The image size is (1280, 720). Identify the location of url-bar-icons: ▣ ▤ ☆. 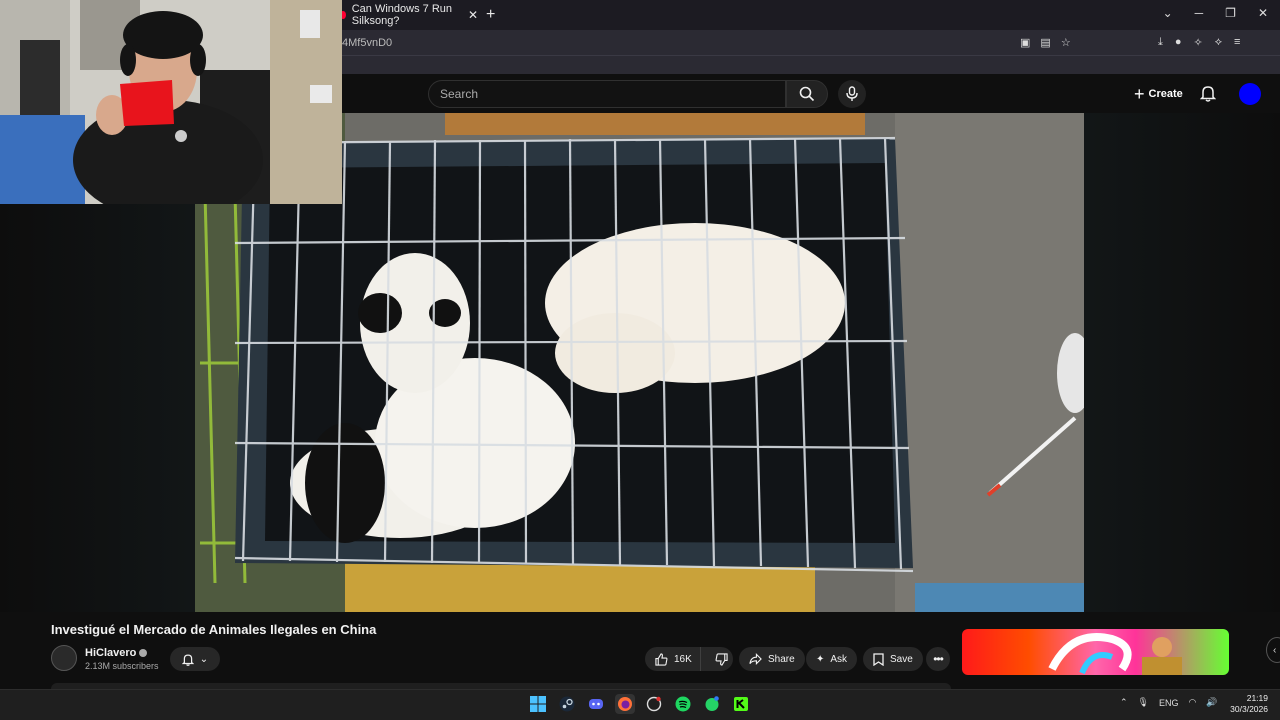
(1045, 42).